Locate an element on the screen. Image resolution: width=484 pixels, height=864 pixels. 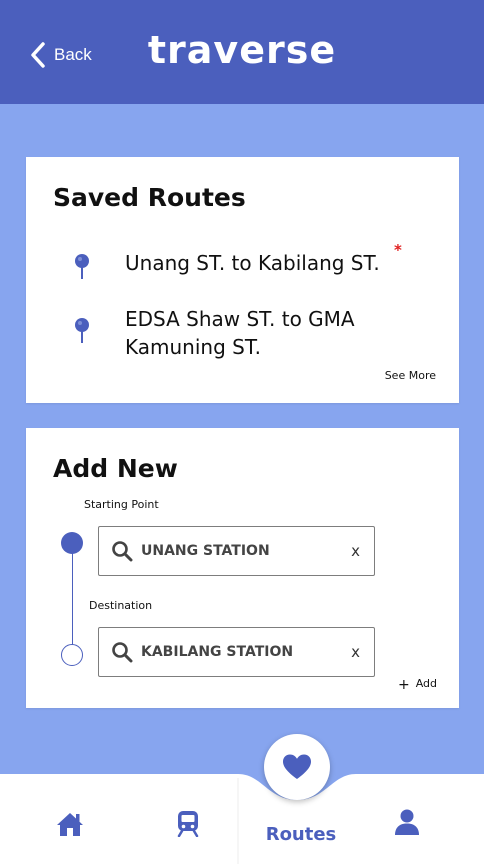
user-icon is located at coordinates (407, 822).